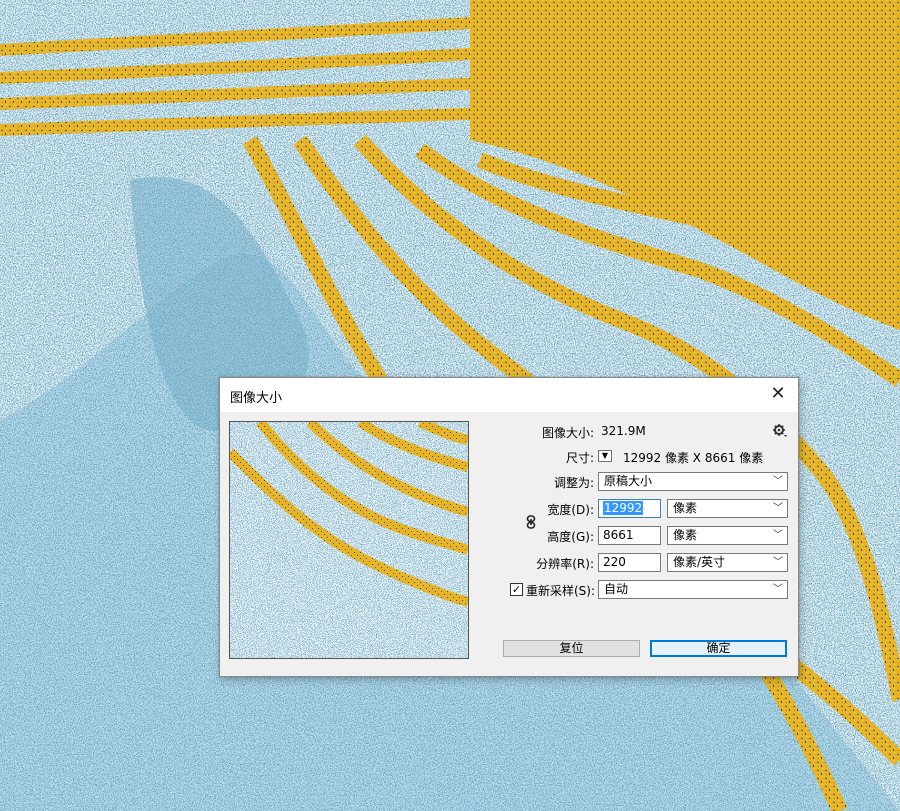 This screenshot has height=811, width=900. Describe the element at coordinates (573, 483) in the screenshot. I see `fit-to-label: 调整为:` at that location.